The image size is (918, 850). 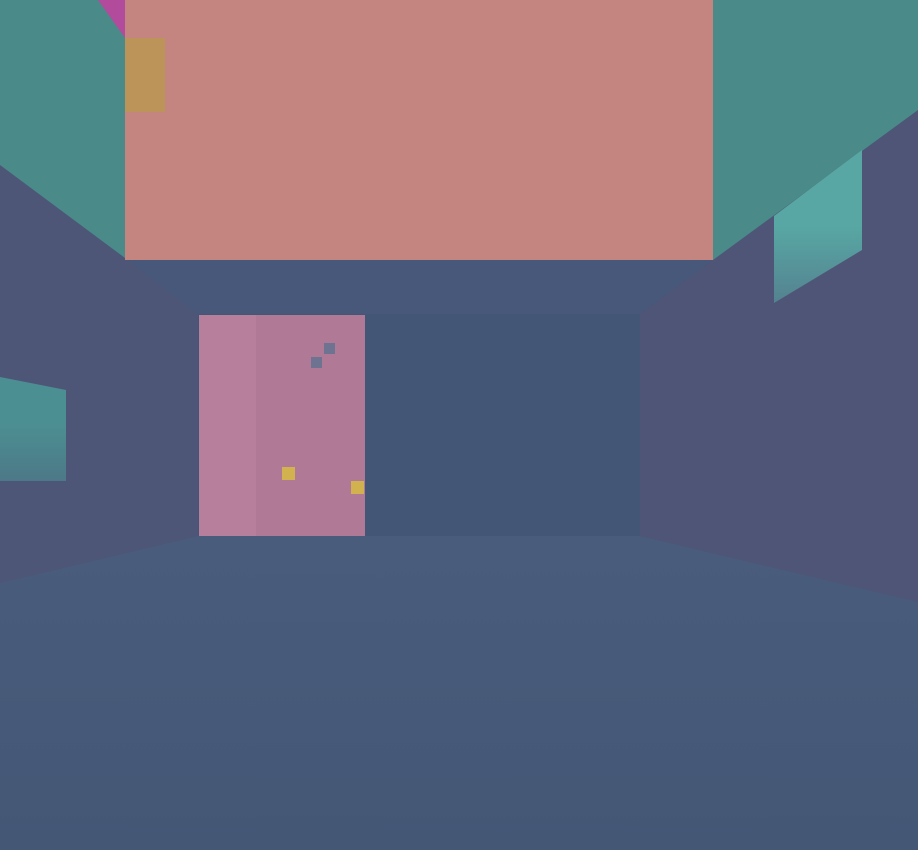 What do you see at coordinates (227, 425) in the screenshot?
I see `doorway-inner-shade` at bounding box center [227, 425].